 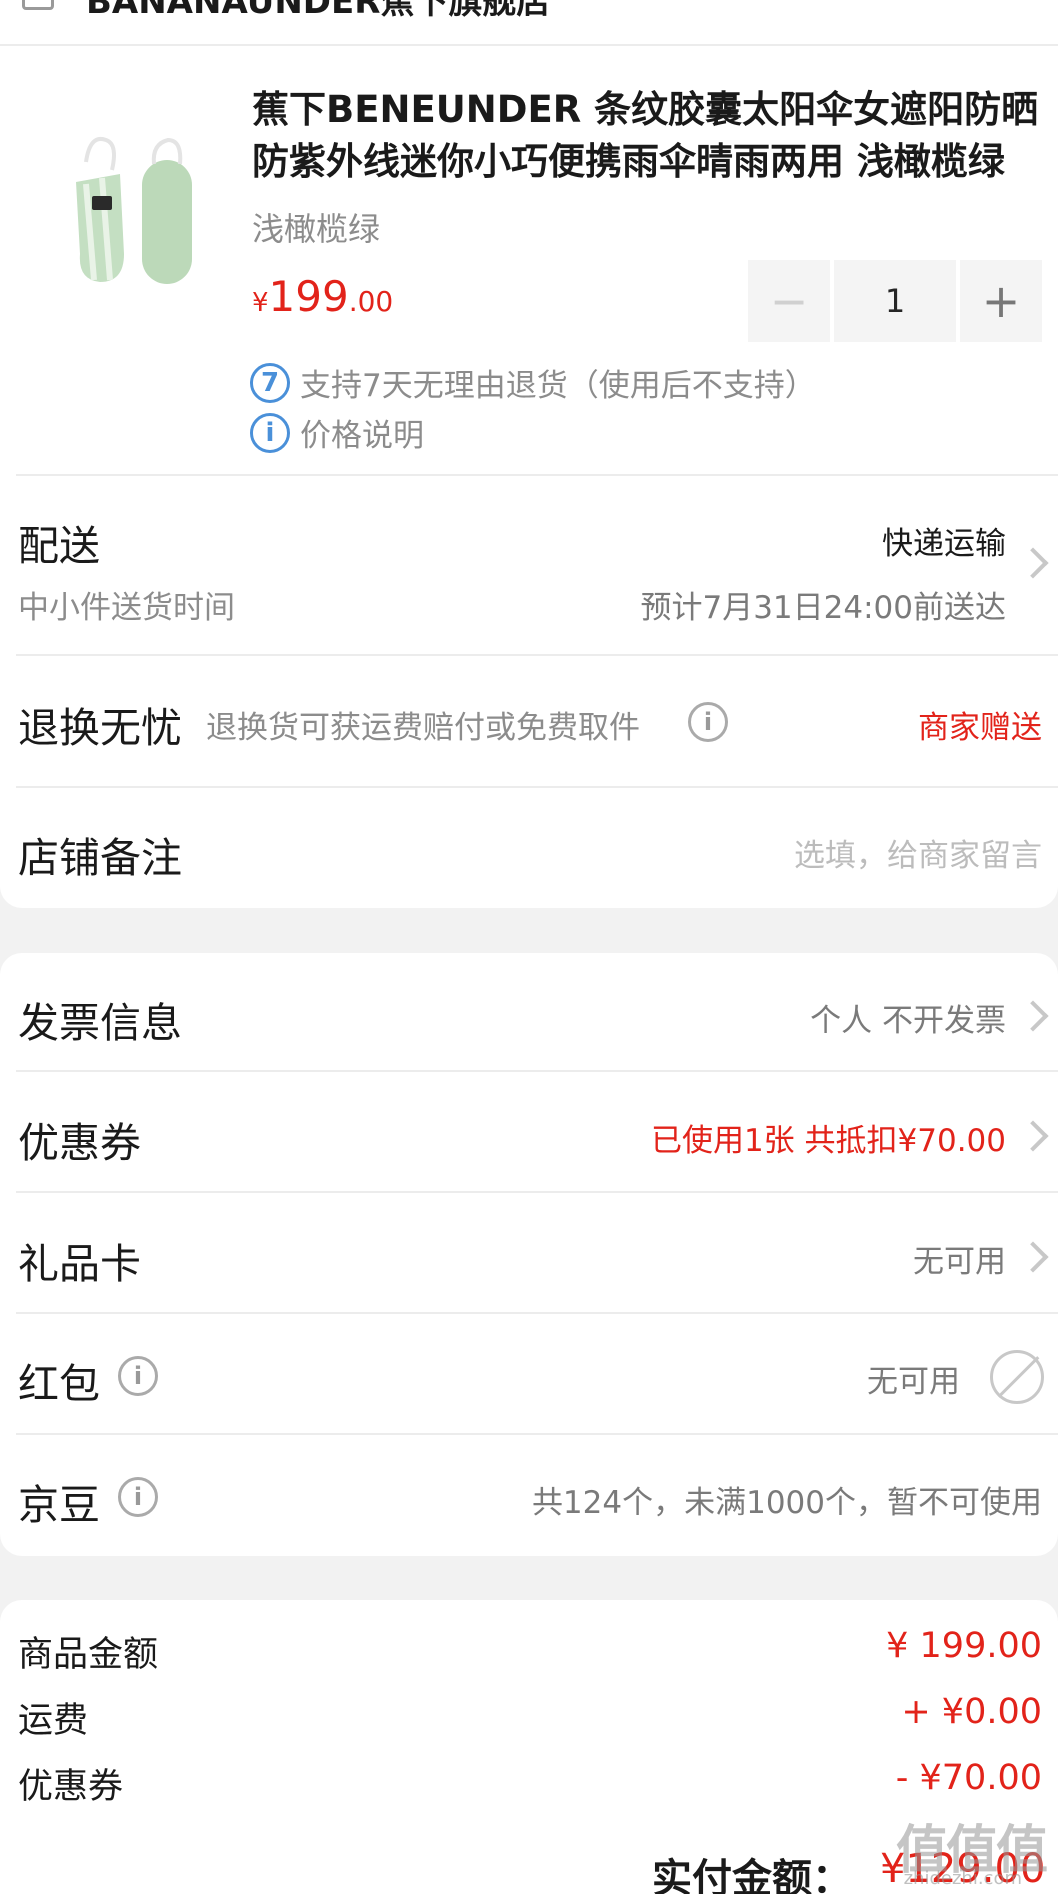 I want to click on goods-amount-value: ¥ 199.00, so click(x=964, y=1646).